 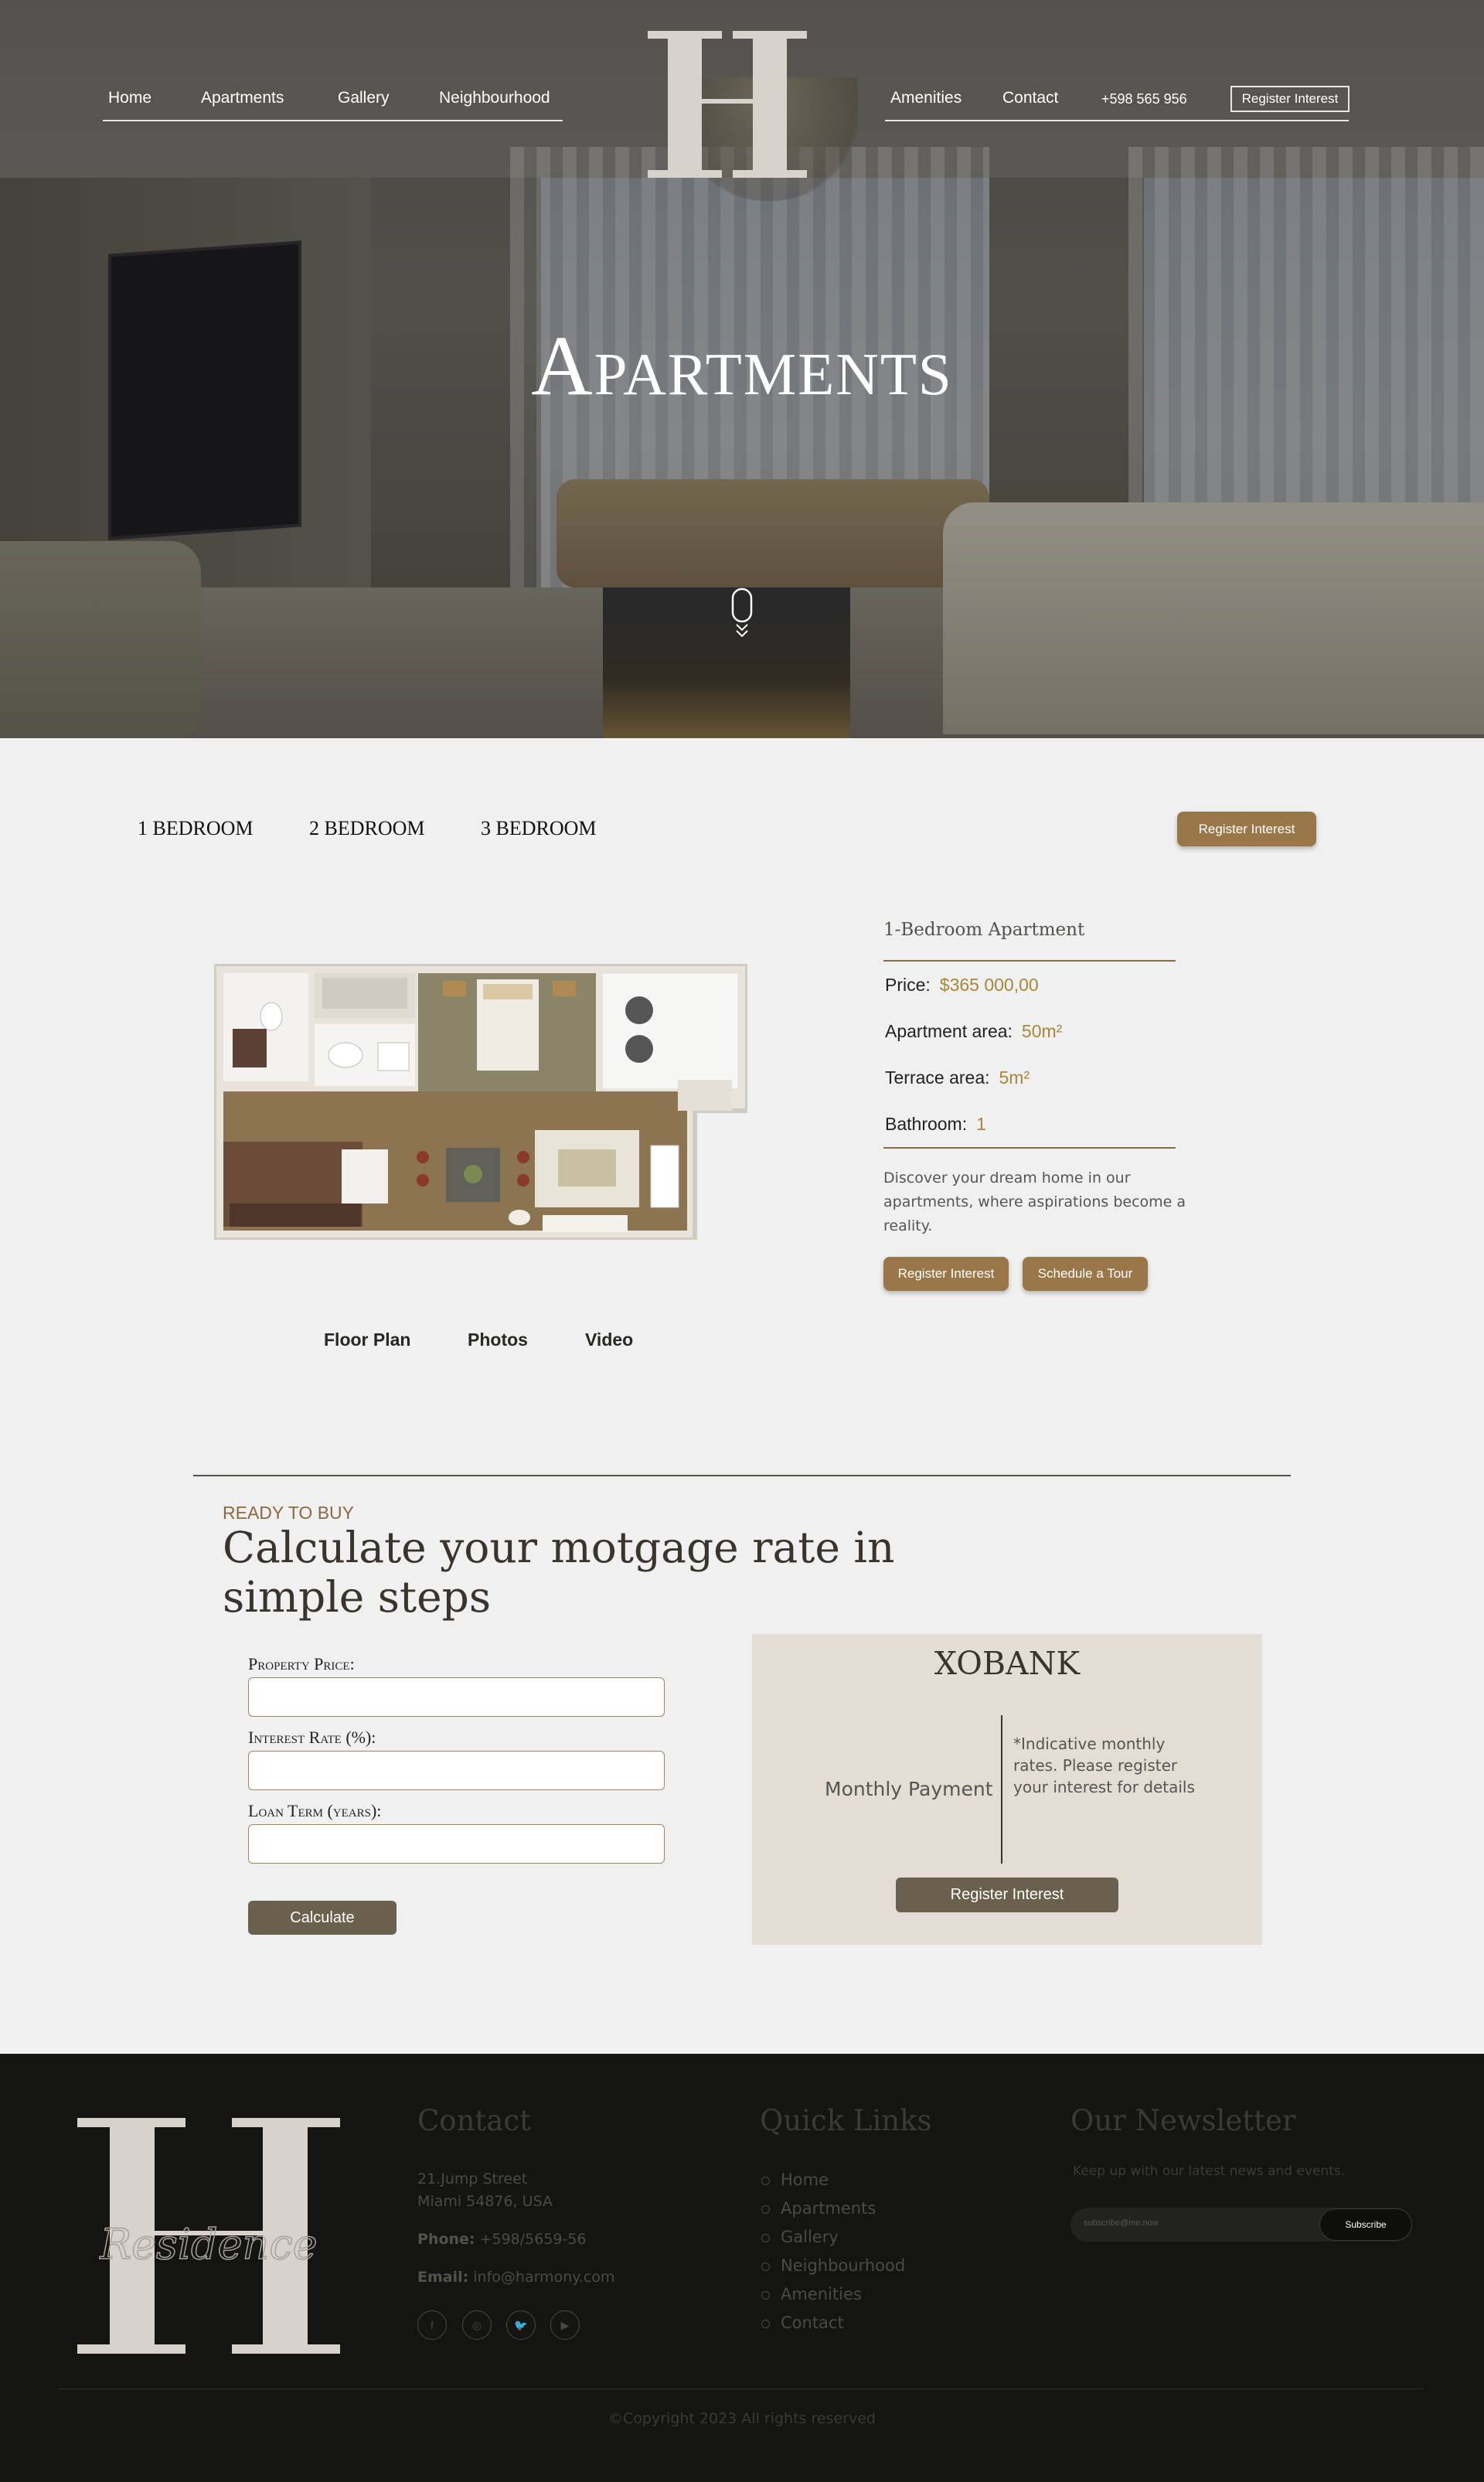 What do you see at coordinates (432, 2325) in the screenshot?
I see `facebook-icon: f` at bounding box center [432, 2325].